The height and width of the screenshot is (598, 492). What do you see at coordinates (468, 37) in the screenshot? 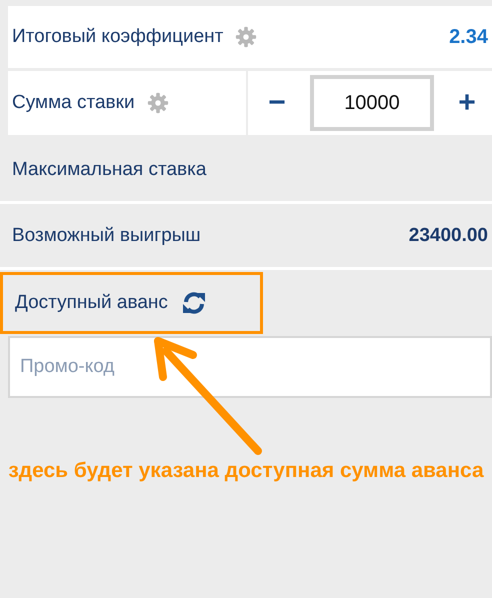
I see `odds-value: 2.34` at bounding box center [468, 37].